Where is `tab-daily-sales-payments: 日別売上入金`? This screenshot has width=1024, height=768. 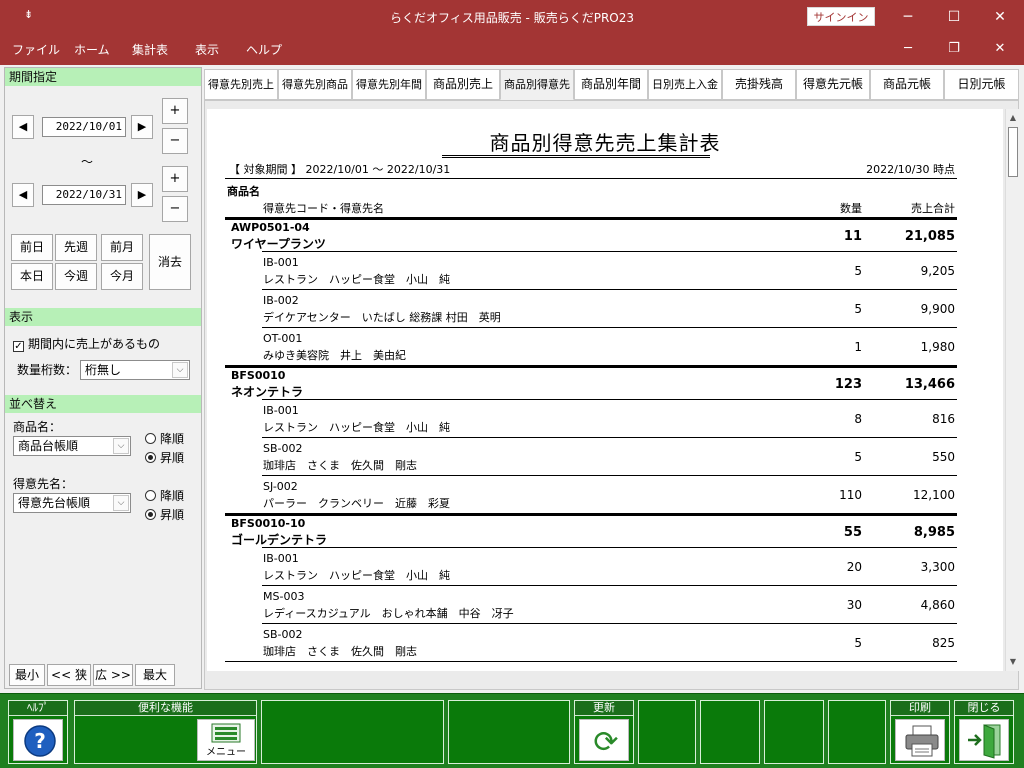 tab-daily-sales-payments: 日別売上入金 is located at coordinates (685, 84).